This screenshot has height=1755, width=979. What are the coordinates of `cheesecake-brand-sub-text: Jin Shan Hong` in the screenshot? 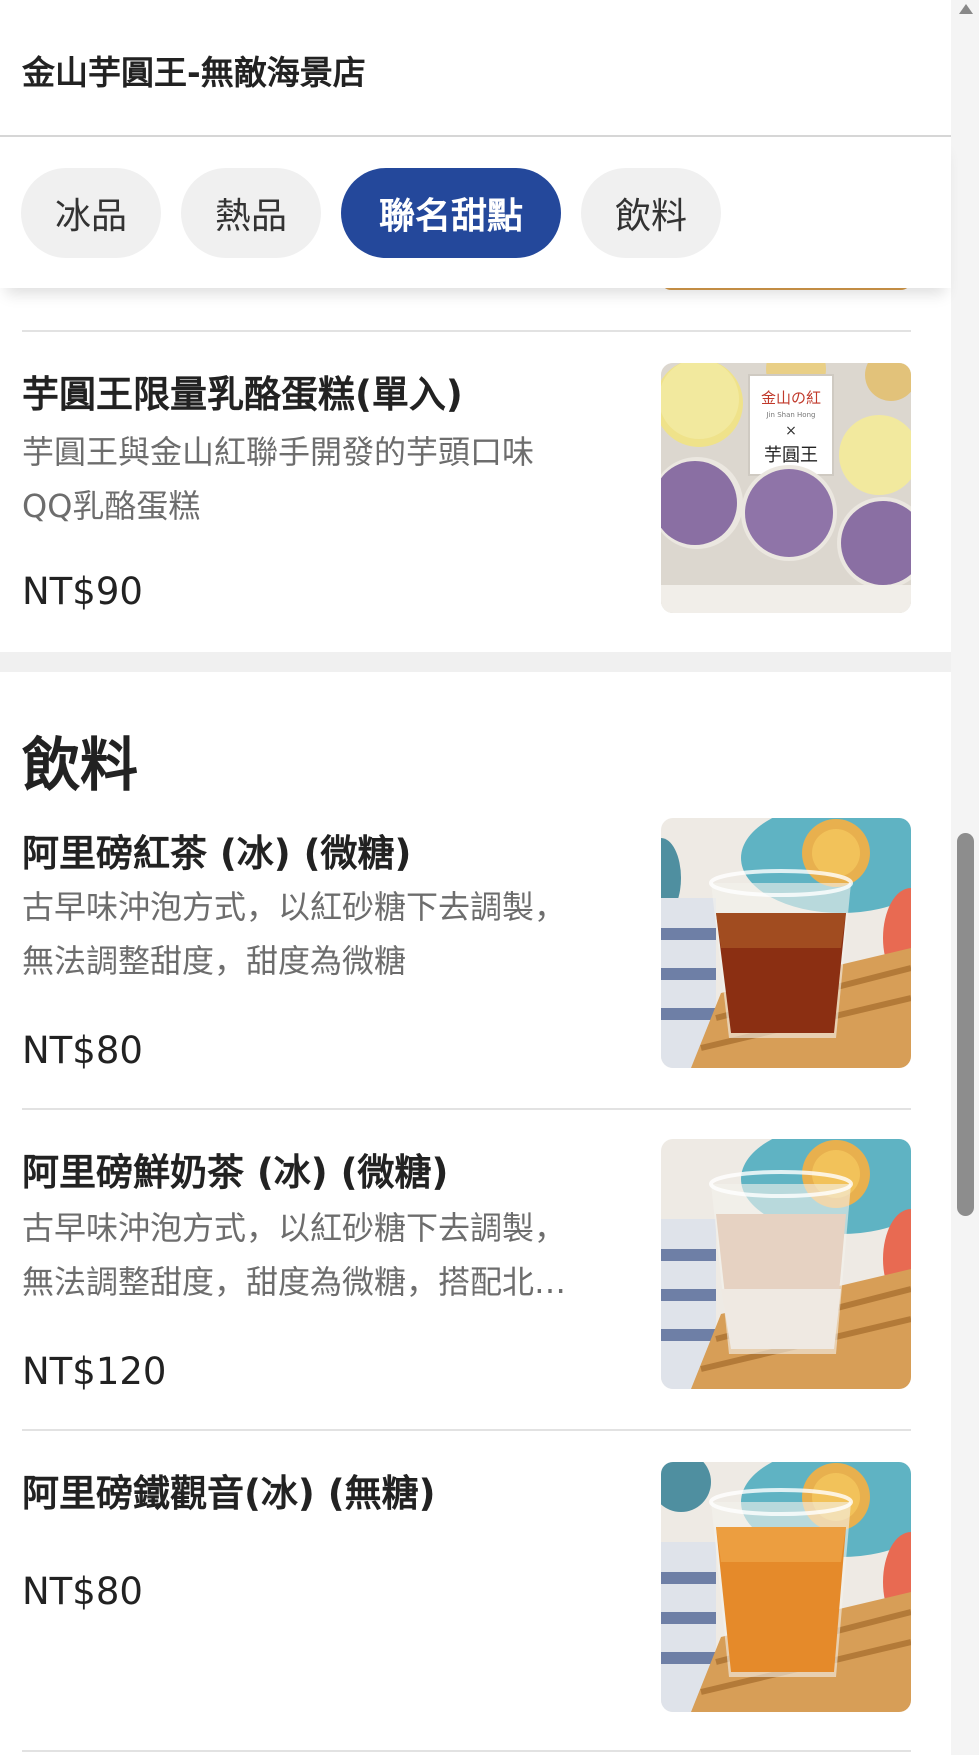 It's located at (791, 415).